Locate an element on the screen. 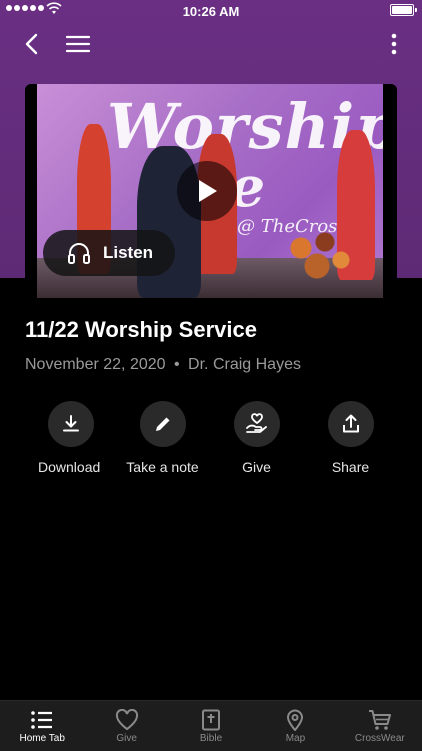 The image size is (422, 751). tab-map-label: Map is located at coordinates (295, 738).